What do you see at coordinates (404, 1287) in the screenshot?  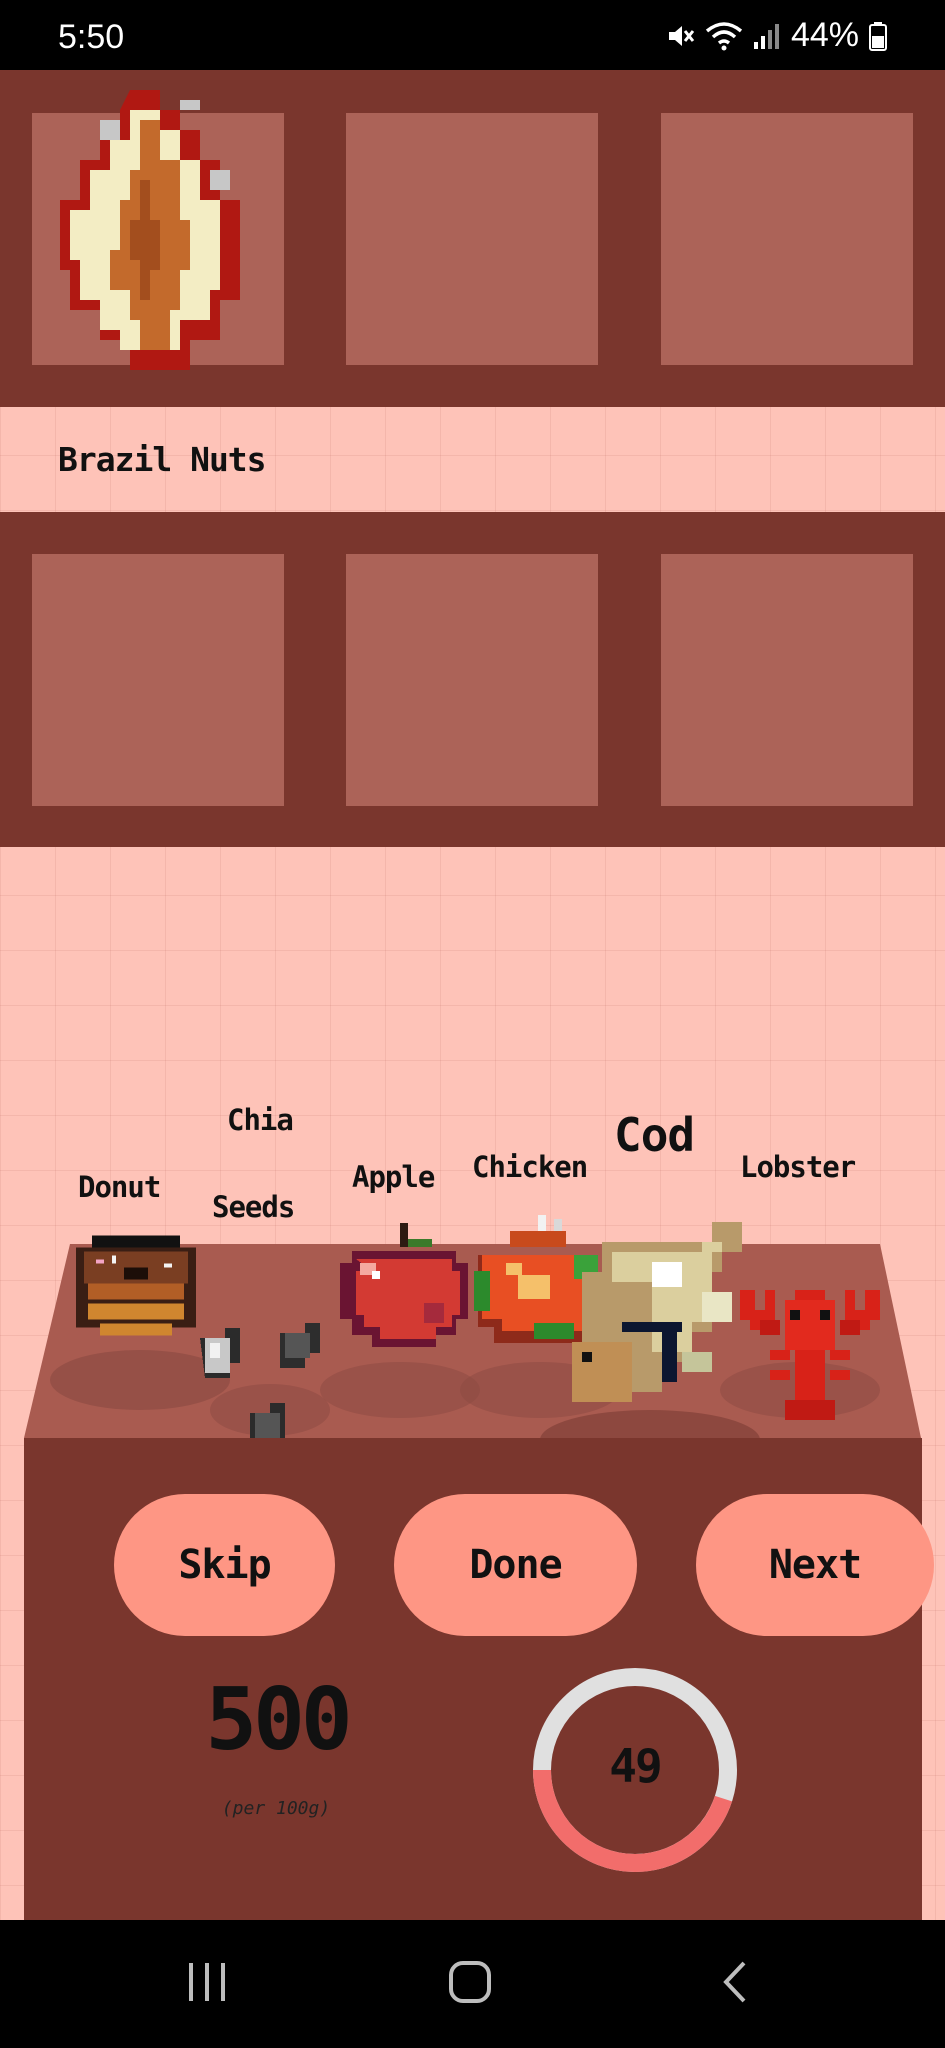 I see `apple-icon` at bounding box center [404, 1287].